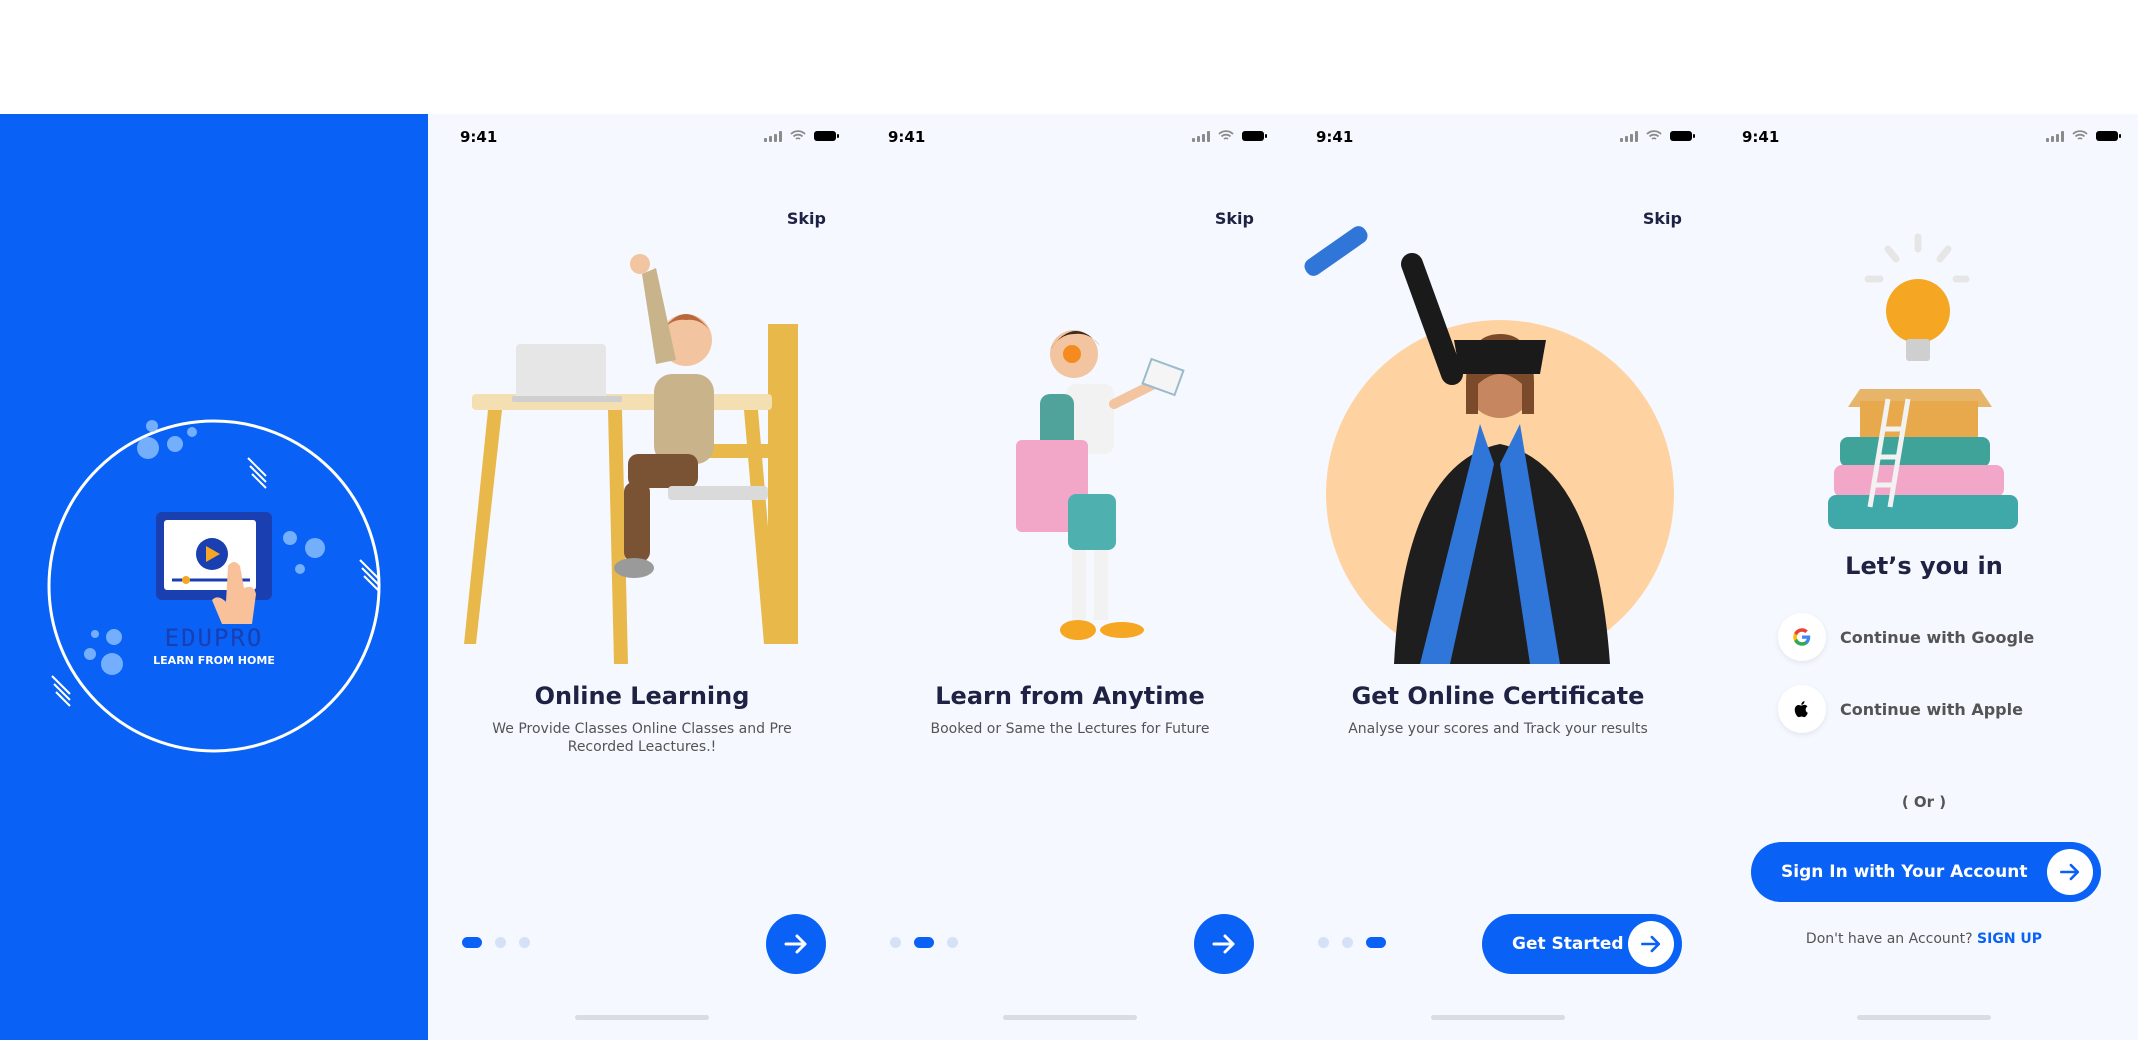 The image size is (2138, 1040). I want to click on brand-tagline: LEARN FROM HOME, so click(214, 660).